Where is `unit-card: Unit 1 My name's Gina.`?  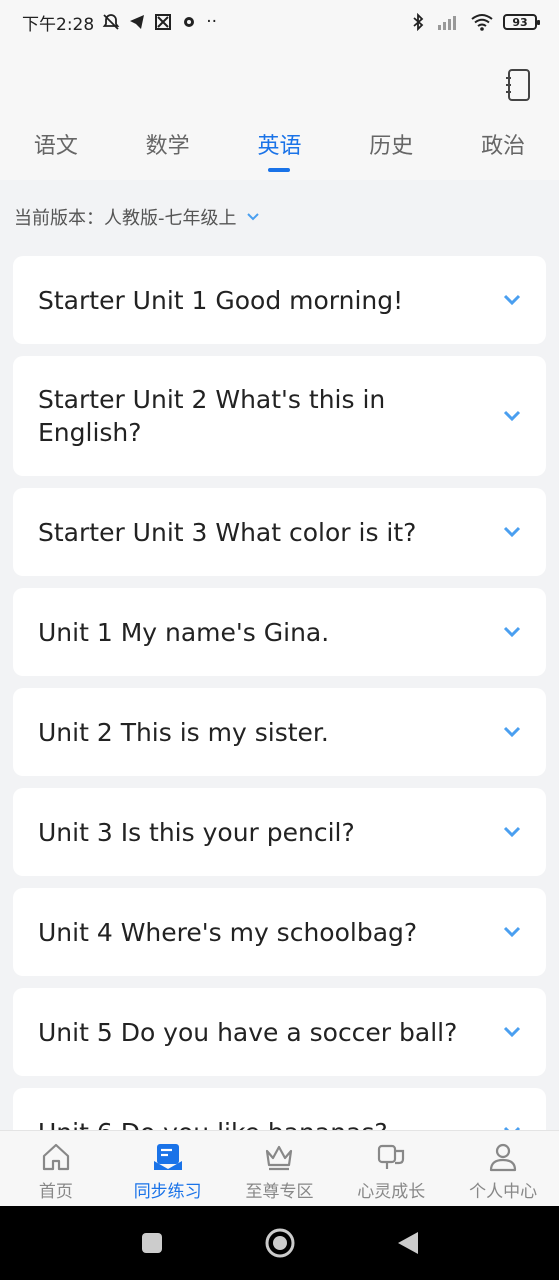 unit-card: Unit 1 My name's Gina. is located at coordinates (279, 632).